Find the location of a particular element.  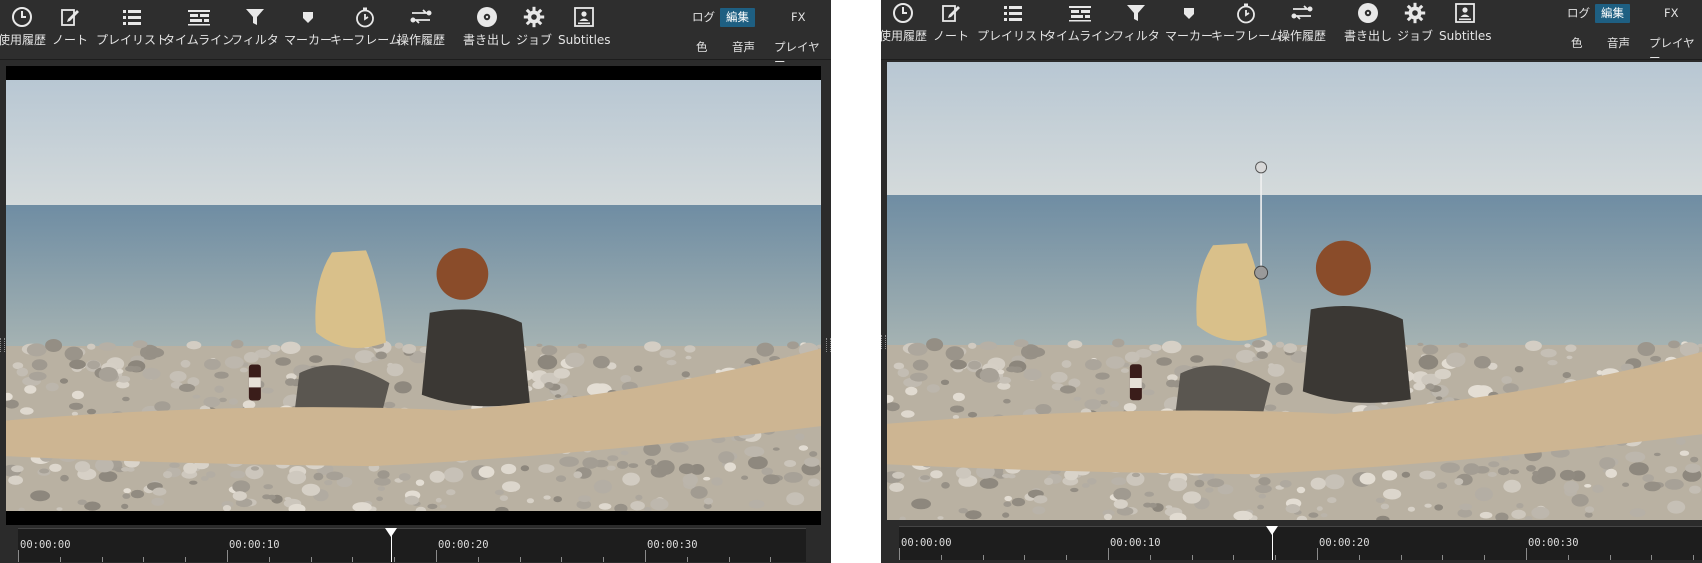

toolbar-button-label: 操作履歴 is located at coordinates (421, 40).